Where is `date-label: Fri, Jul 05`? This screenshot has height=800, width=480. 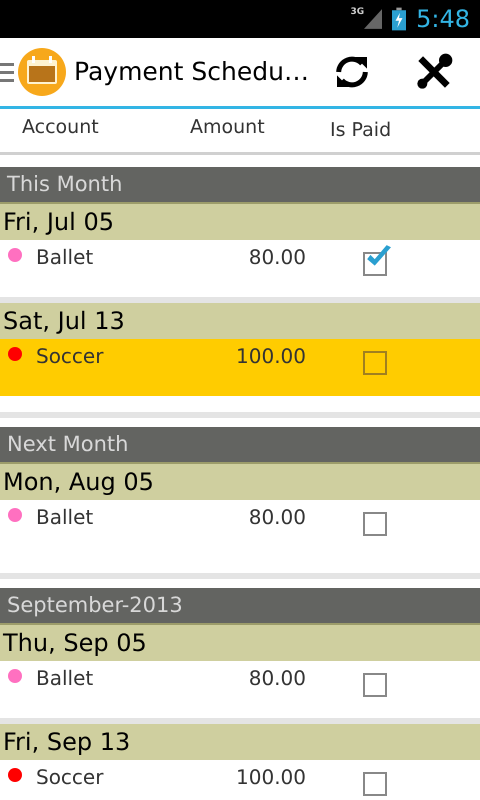 date-label: Fri, Jul 05 is located at coordinates (58, 222).